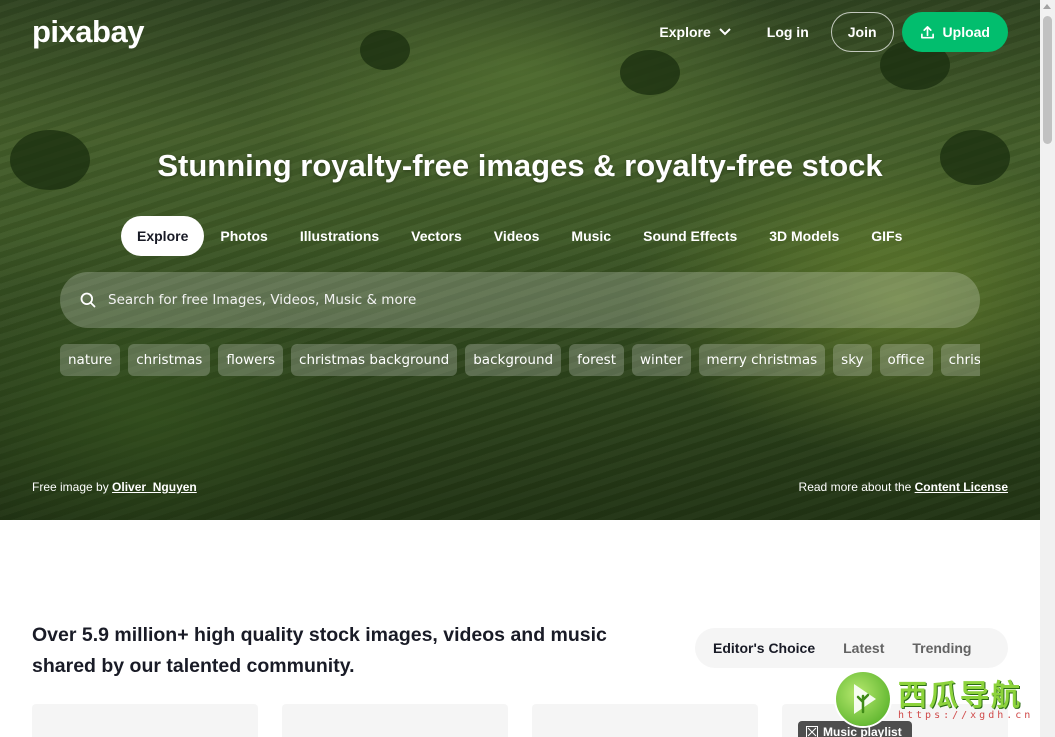 This screenshot has width=1055, height=737. I want to click on tab-vectors: Vectors, so click(436, 236).